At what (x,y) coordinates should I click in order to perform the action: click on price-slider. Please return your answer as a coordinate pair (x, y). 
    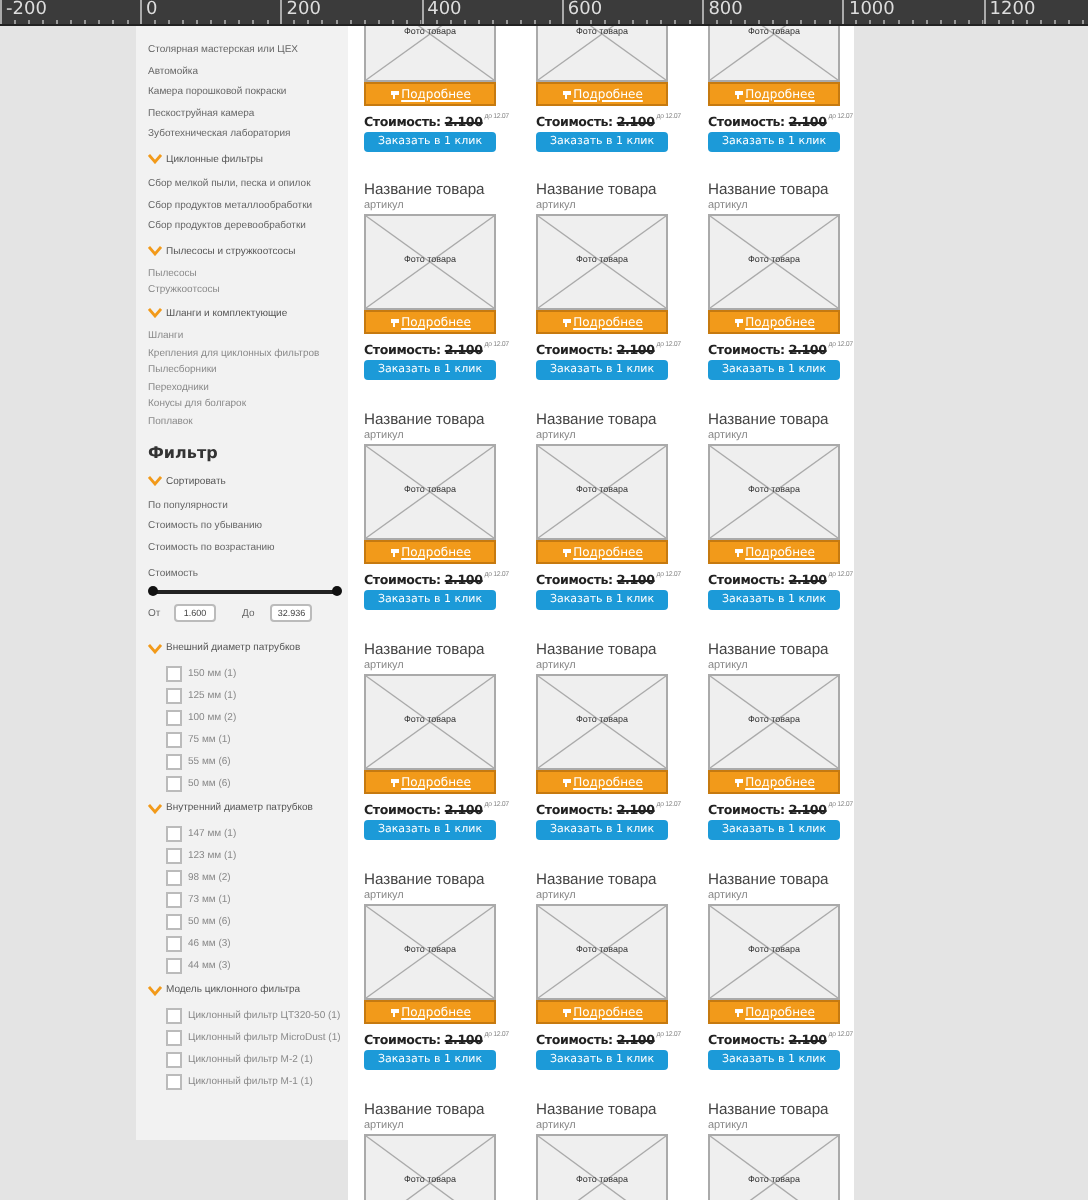
    Looking at the image, I should click on (244, 592).